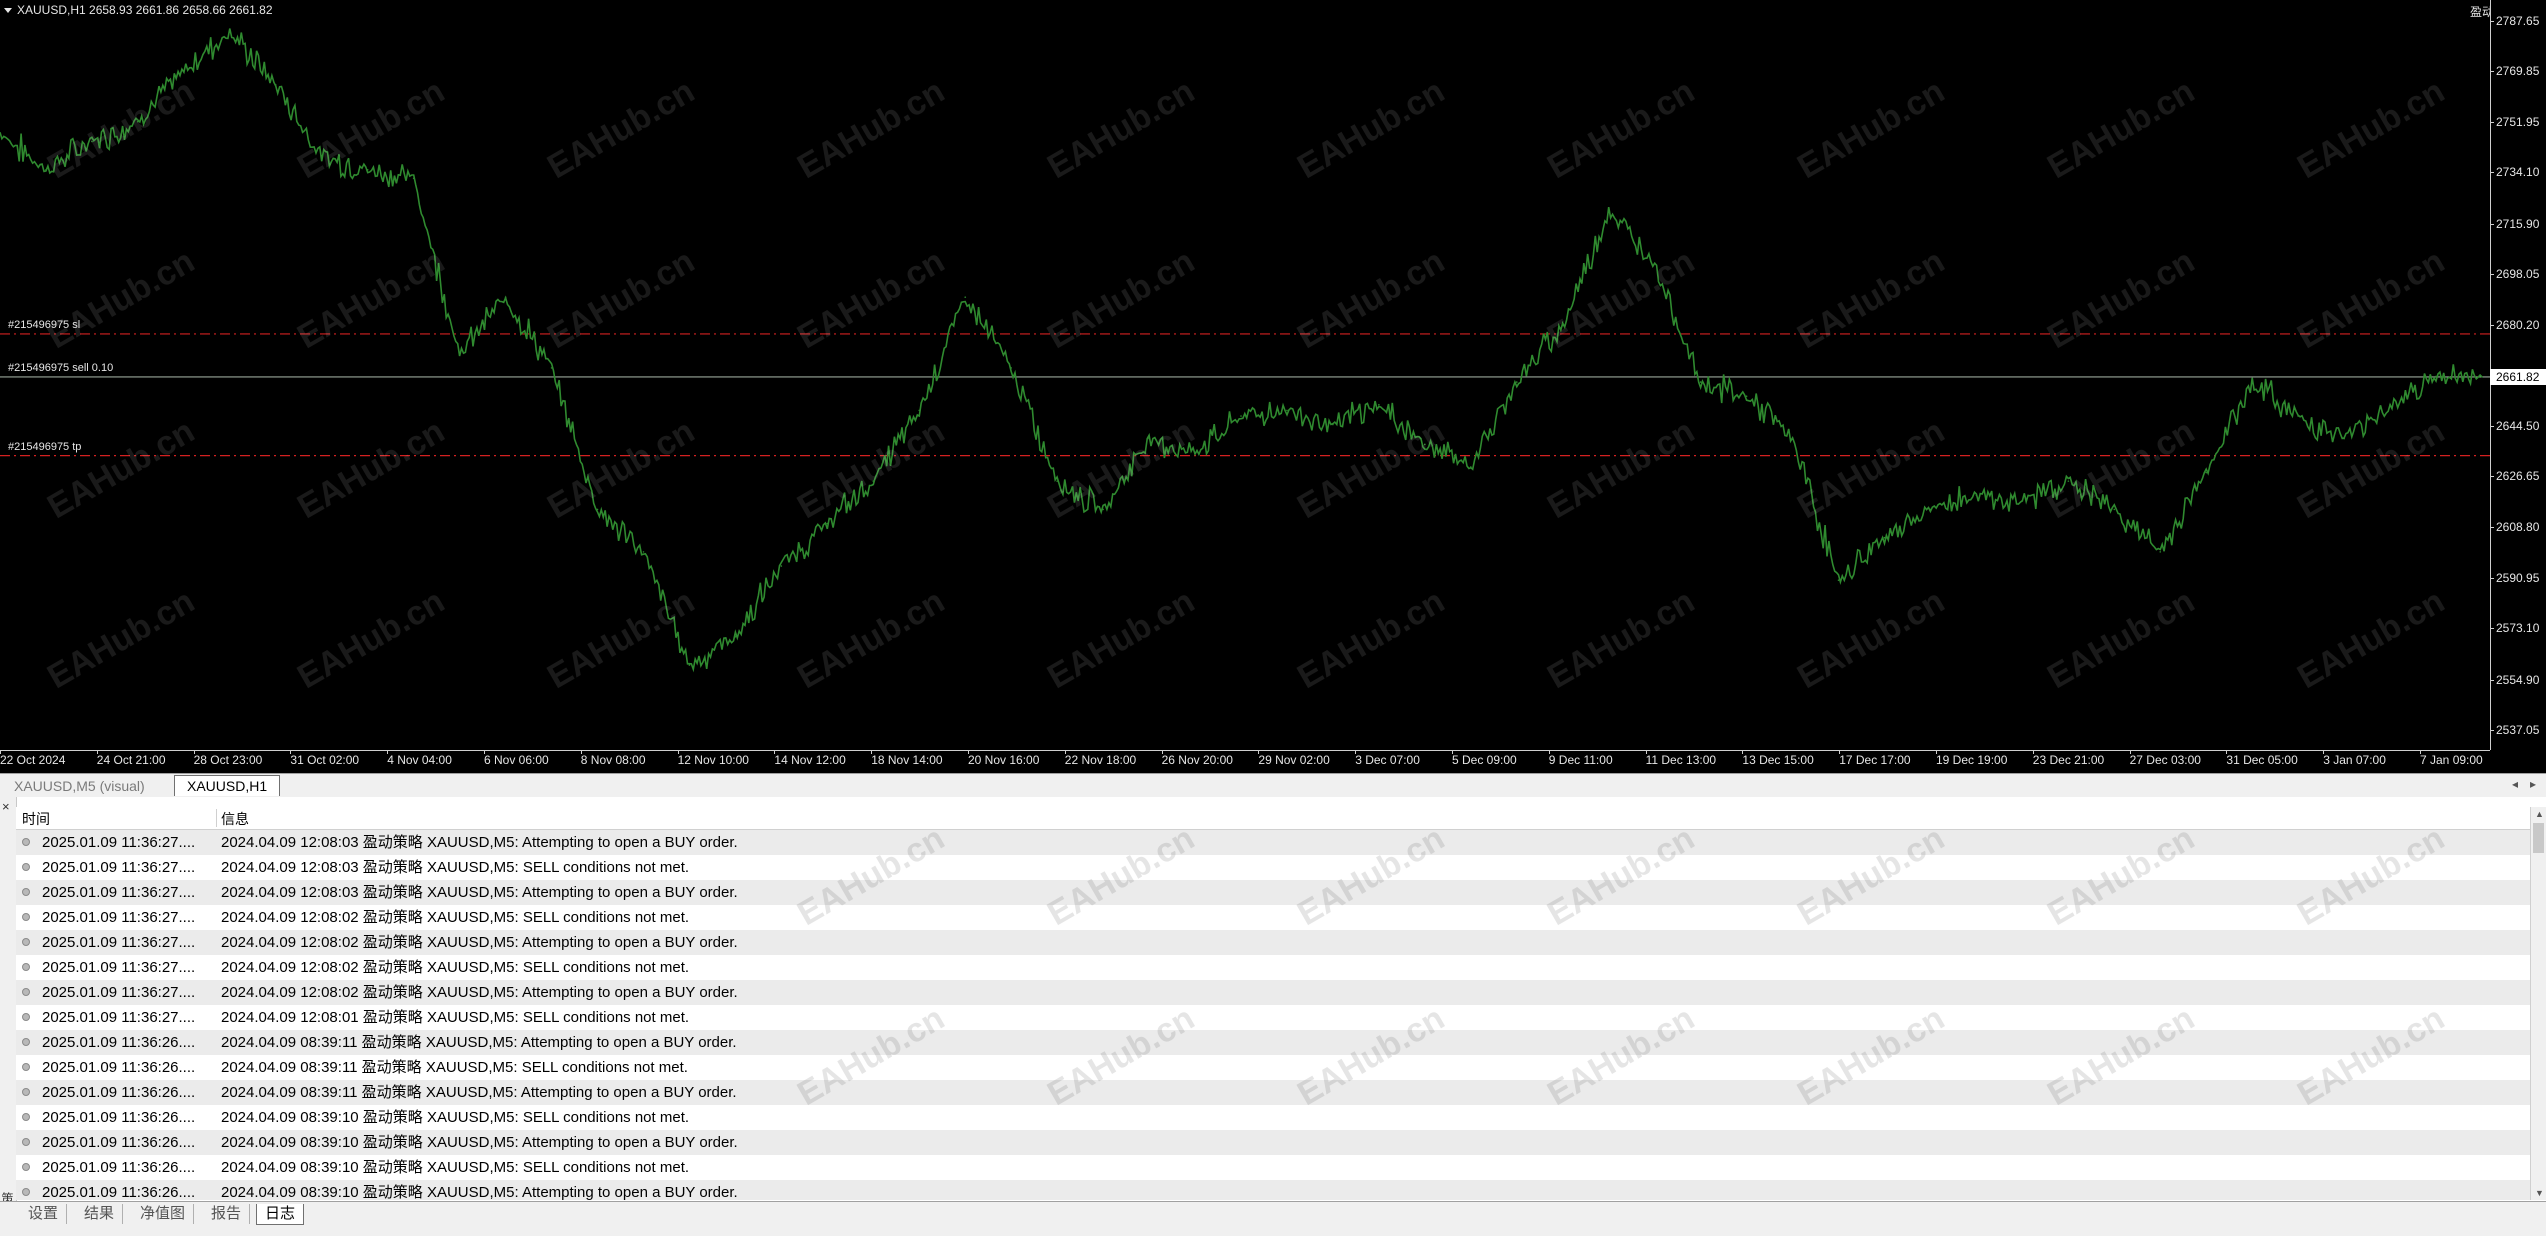  Describe the element at coordinates (227, 785) in the screenshot. I see `chart-tab-xauusd-h1: XAUUSD,H1` at that location.